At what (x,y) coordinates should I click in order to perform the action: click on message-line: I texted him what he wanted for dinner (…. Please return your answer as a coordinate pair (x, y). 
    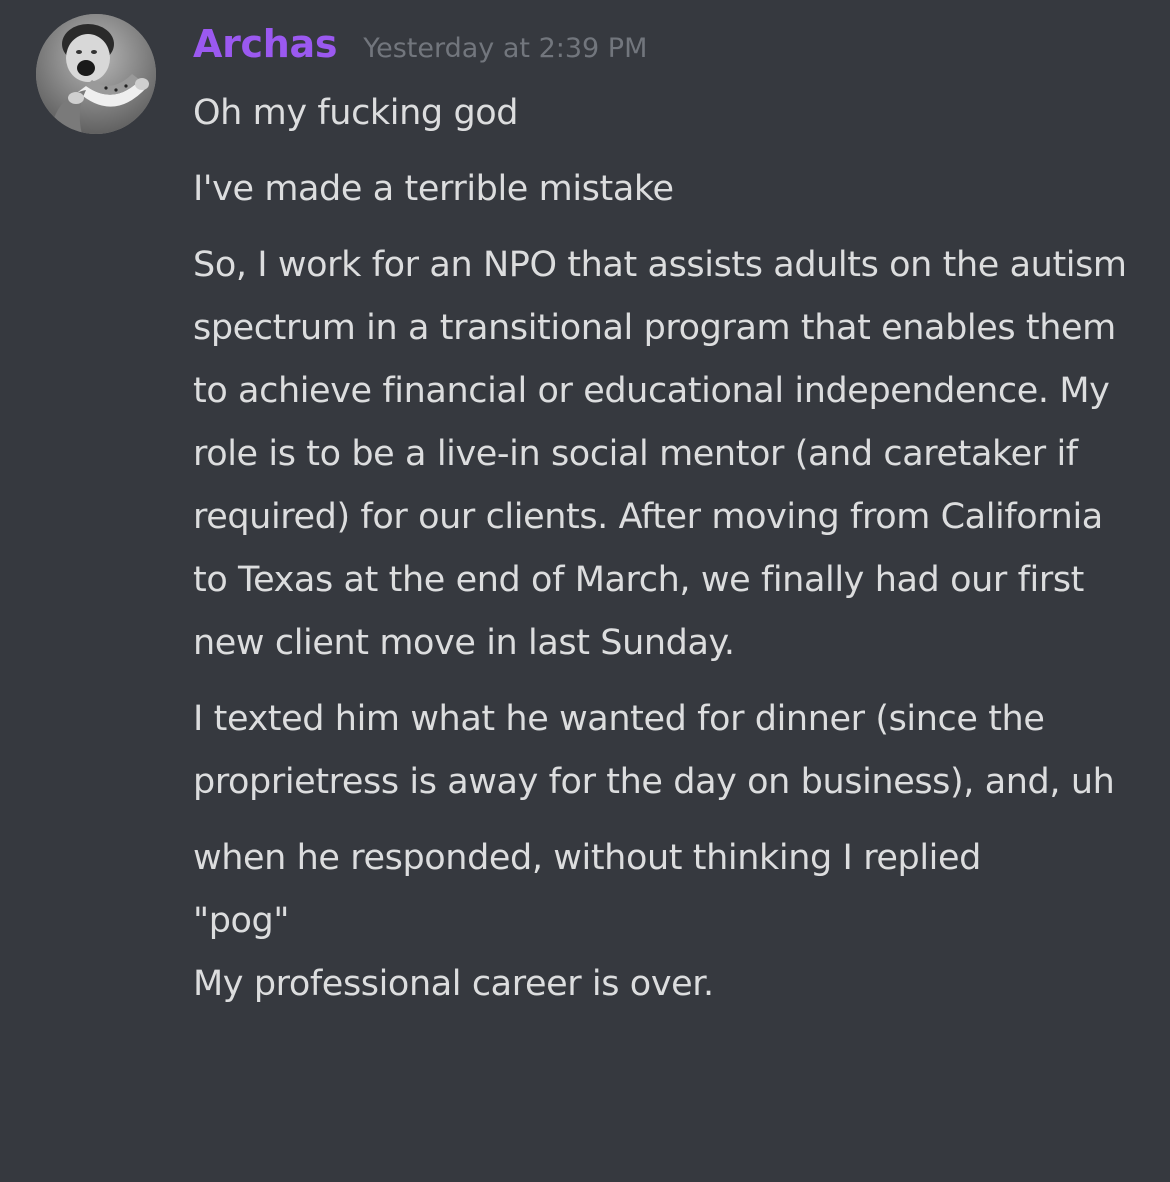
    Looking at the image, I should click on (654, 750).